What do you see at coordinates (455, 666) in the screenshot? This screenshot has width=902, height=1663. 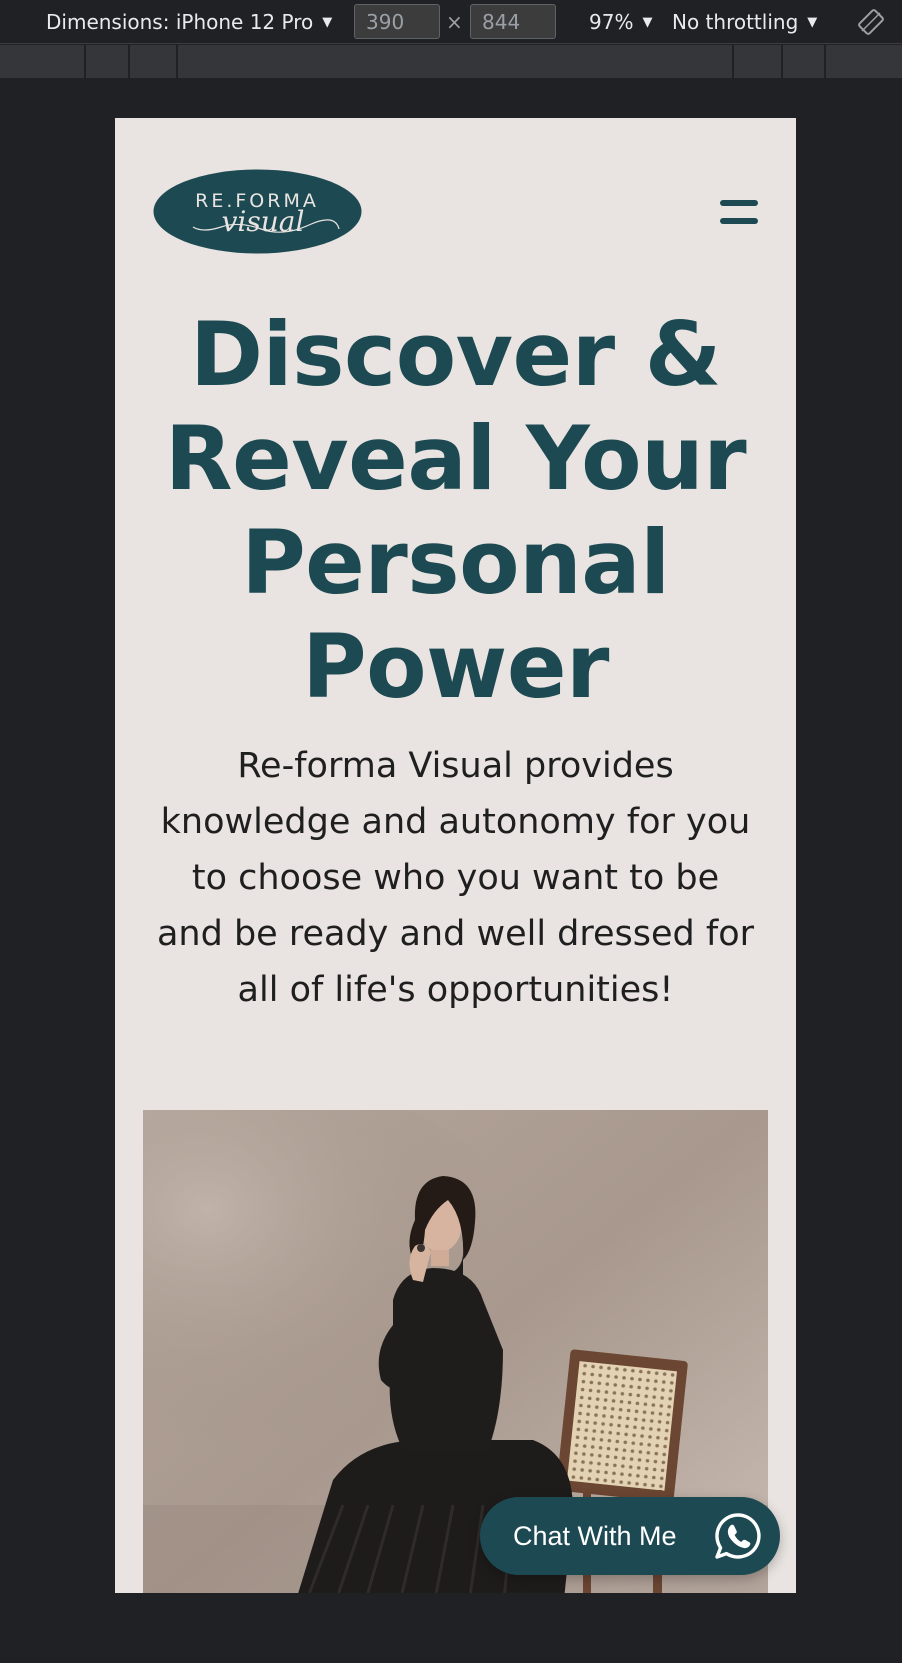 I see `hero-title-line: Power` at bounding box center [455, 666].